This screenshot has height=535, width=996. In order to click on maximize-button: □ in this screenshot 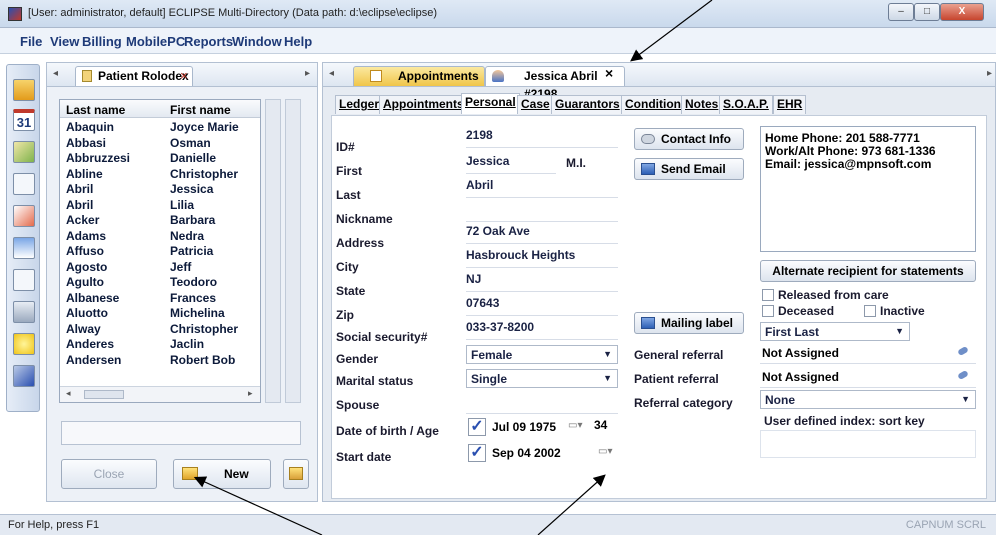, I will do `click(927, 12)`.